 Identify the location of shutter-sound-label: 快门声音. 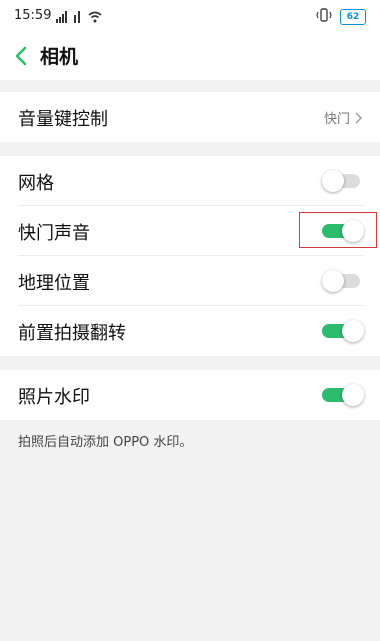
(54, 233).